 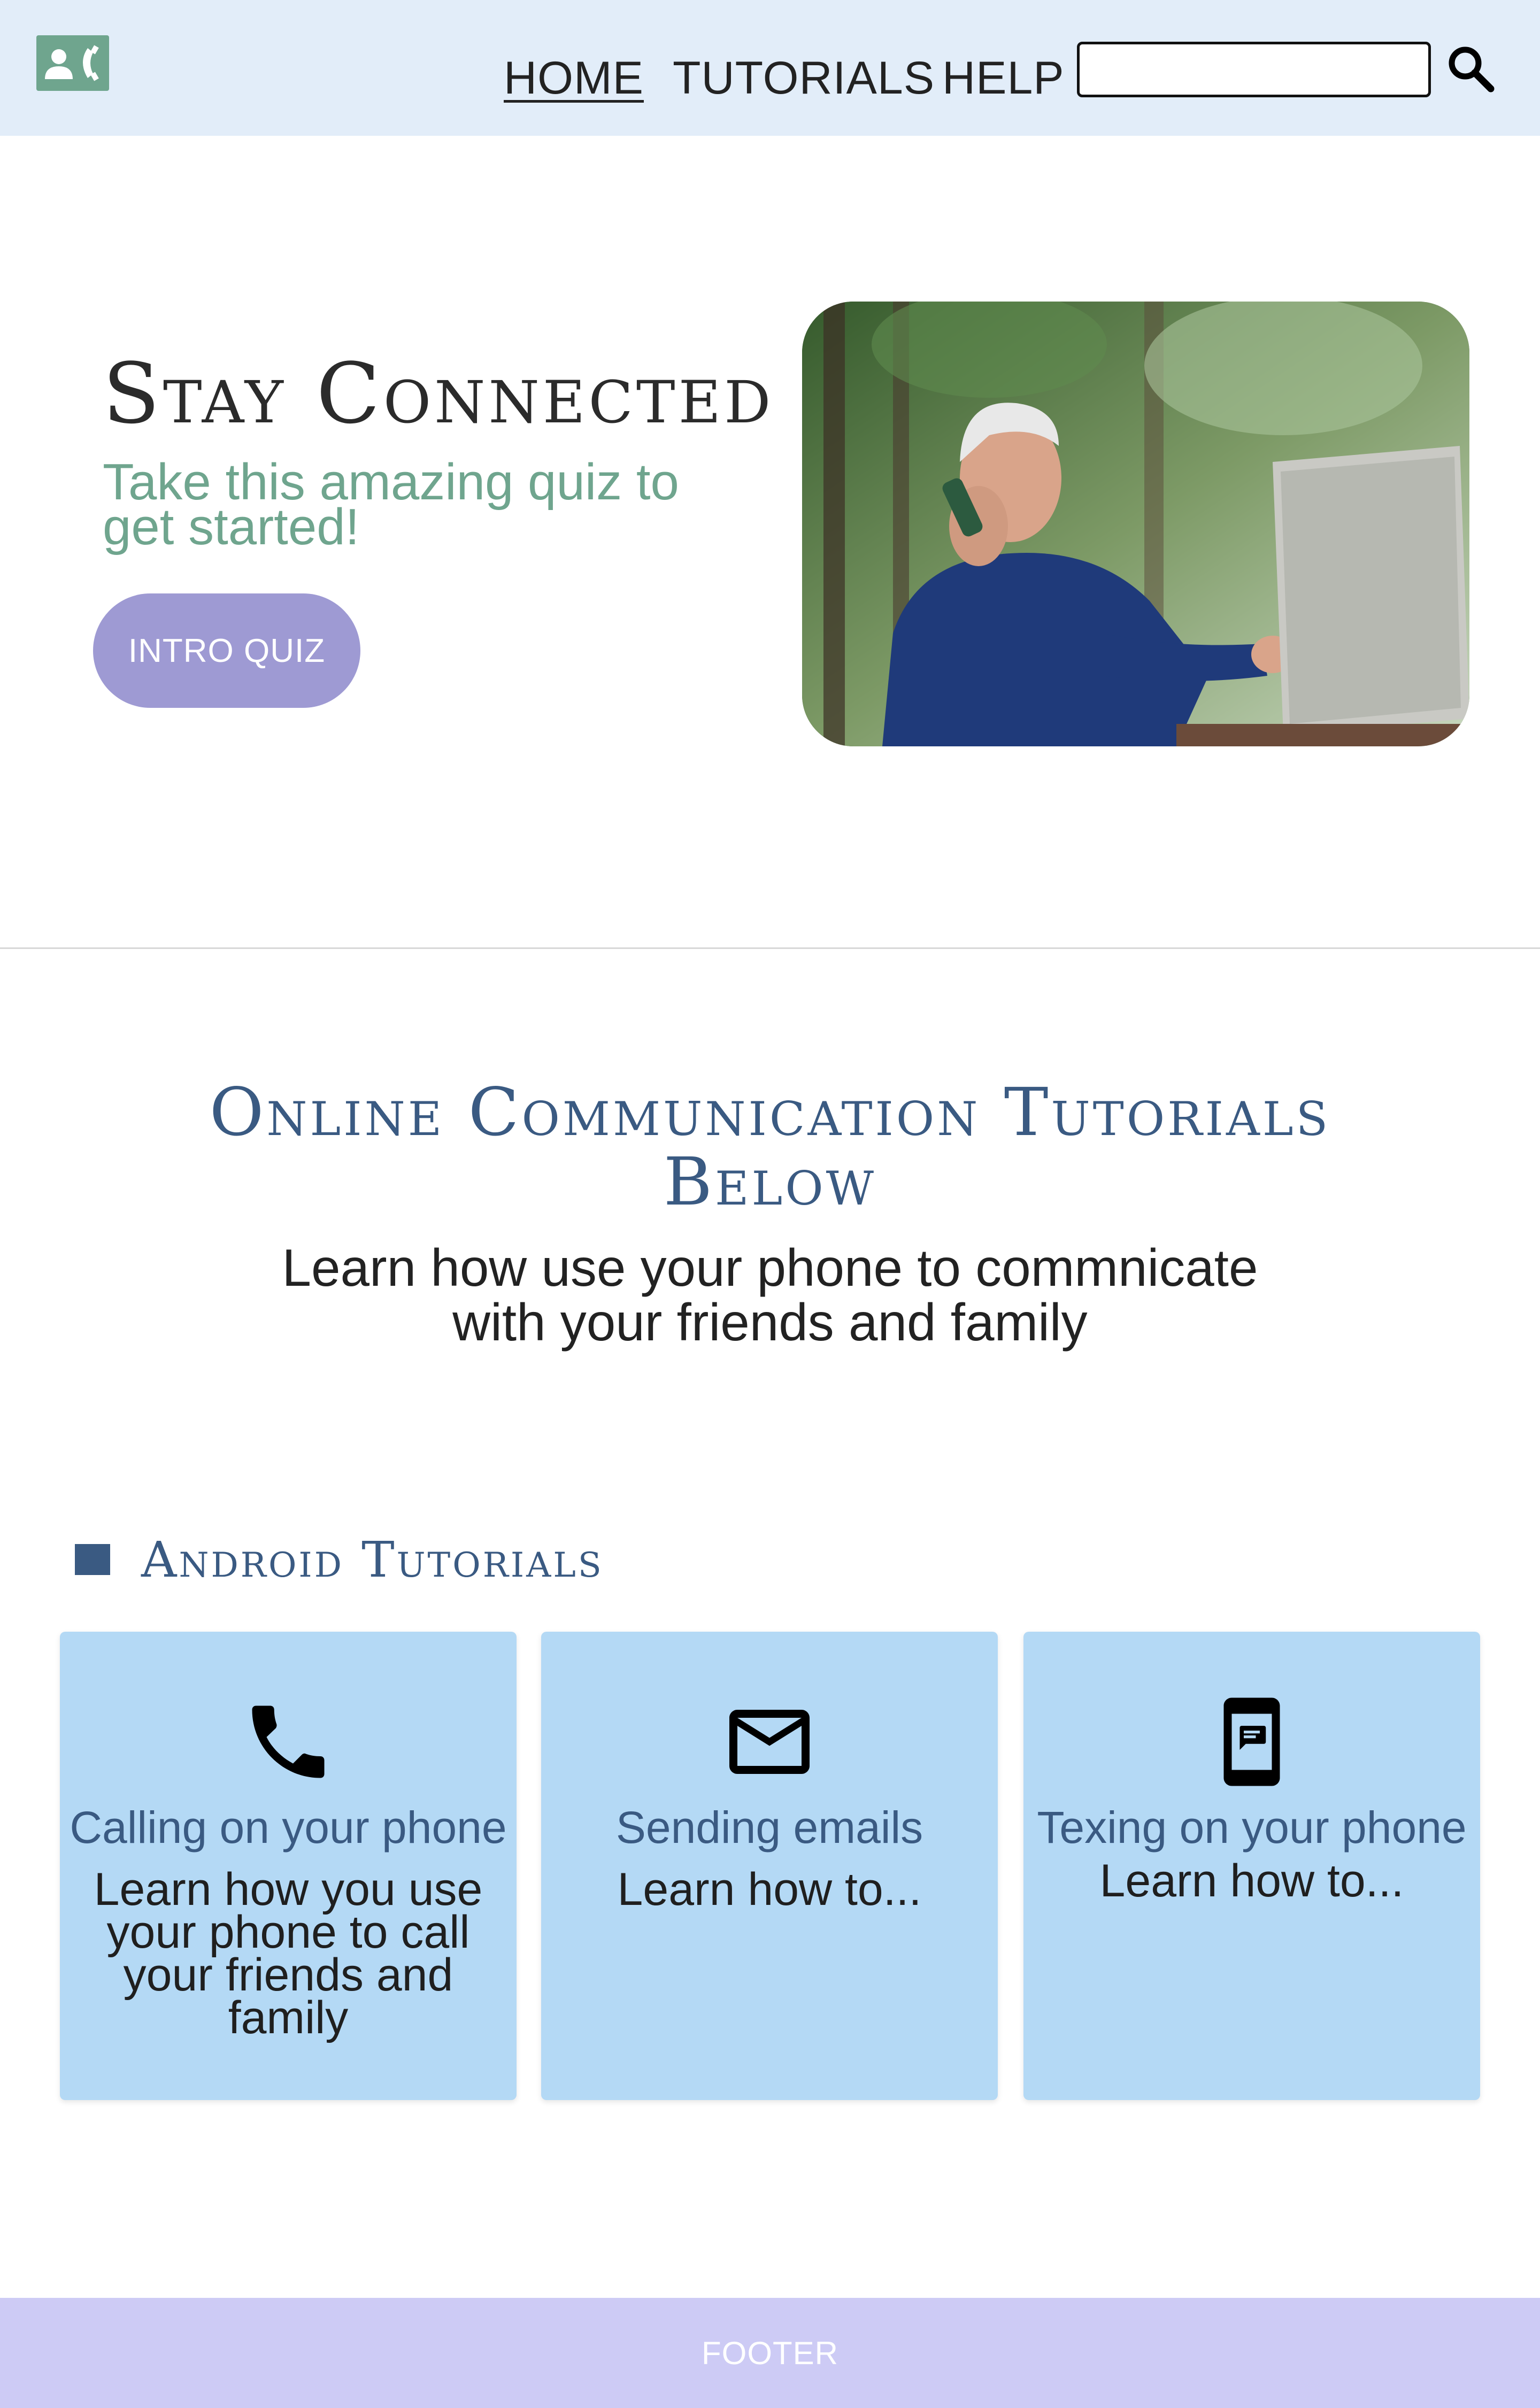 I want to click on tutorials-section-title: Online Communication Tutorials Below, so click(x=770, y=1147).